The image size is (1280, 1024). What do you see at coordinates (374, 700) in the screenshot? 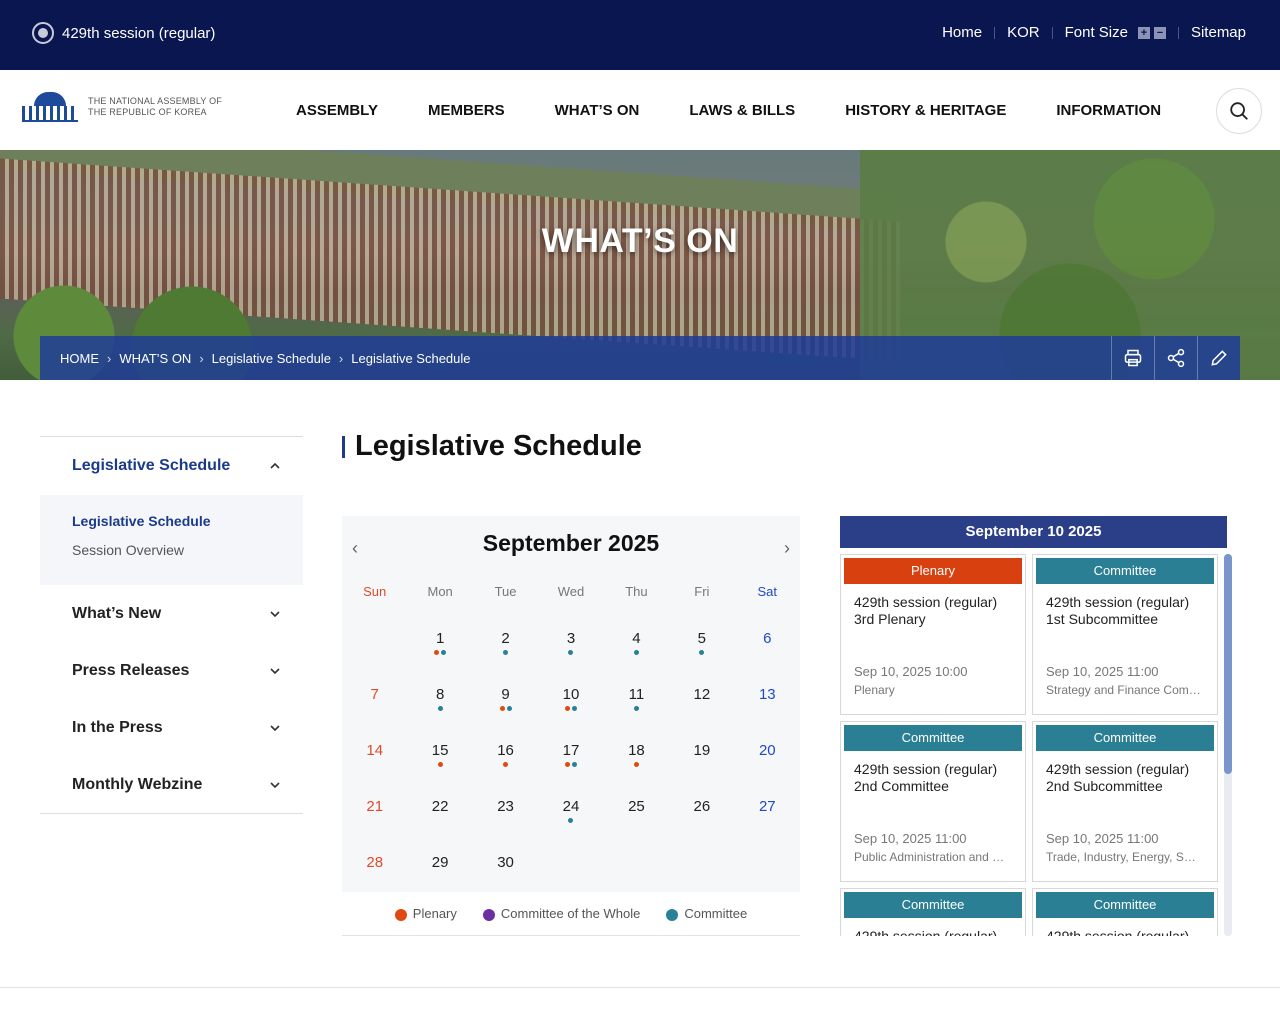
I see `calendar-day: 7` at bounding box center [374, 700].